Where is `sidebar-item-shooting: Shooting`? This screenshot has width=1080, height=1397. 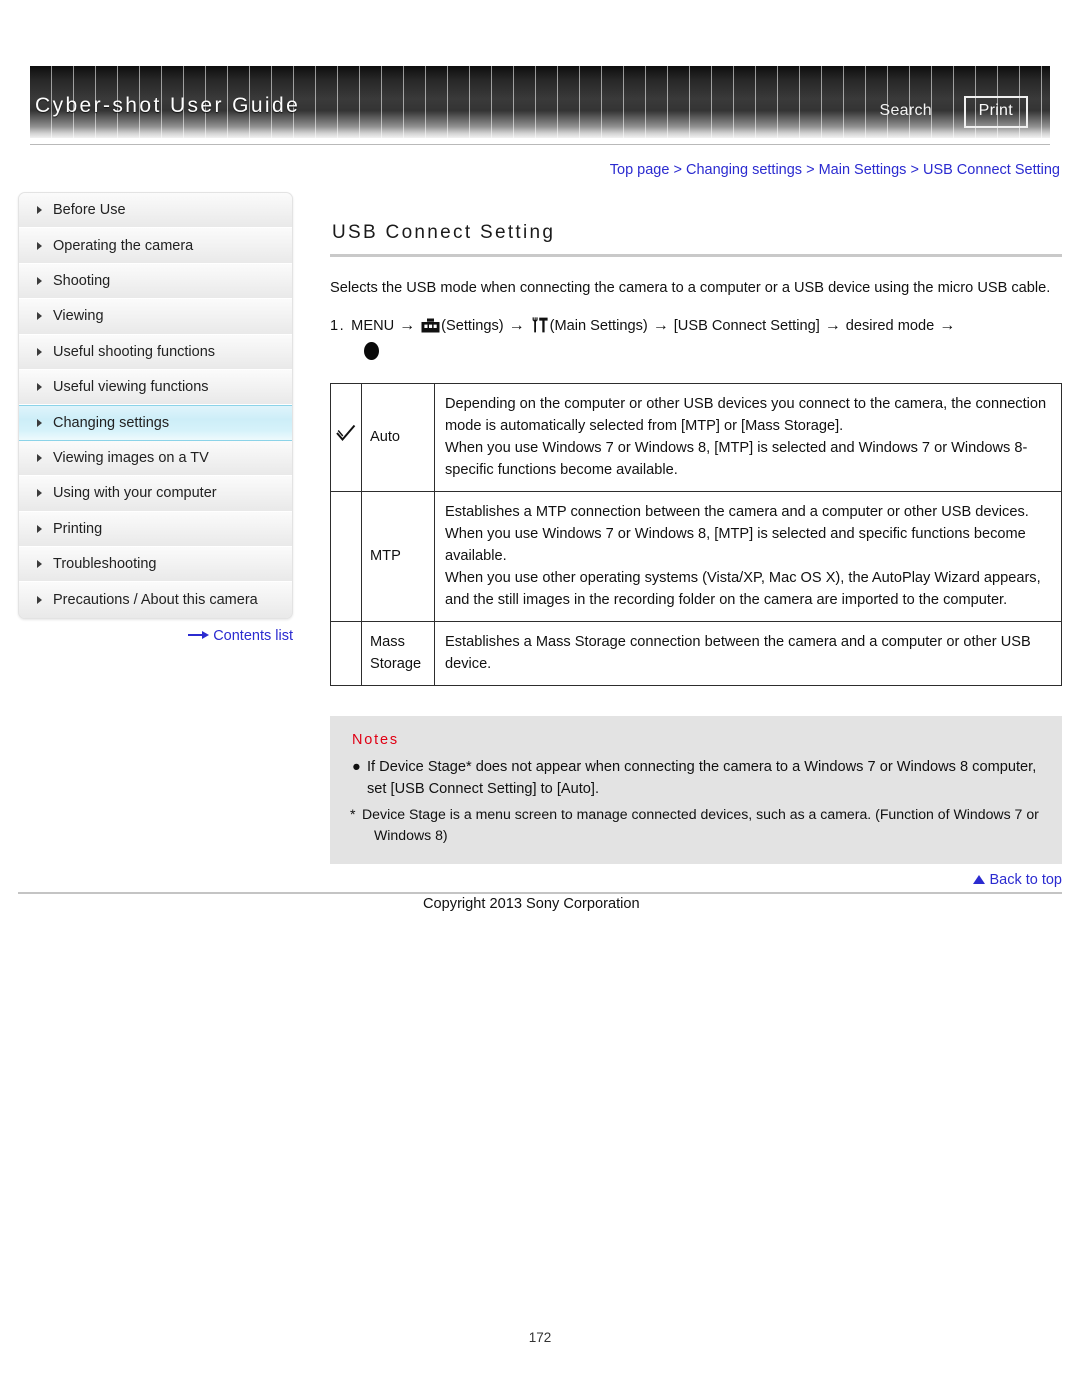 sidebar-item-shooting: Shooting is located at coordinates (155, 281).